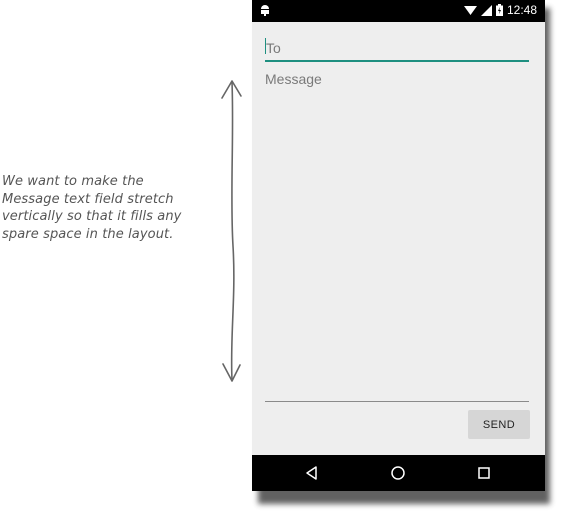 This screenshot has height=516, width=568. Describe the element at coordinates (470, 10) in the screenshot. I see `wifi-icon` at that location.